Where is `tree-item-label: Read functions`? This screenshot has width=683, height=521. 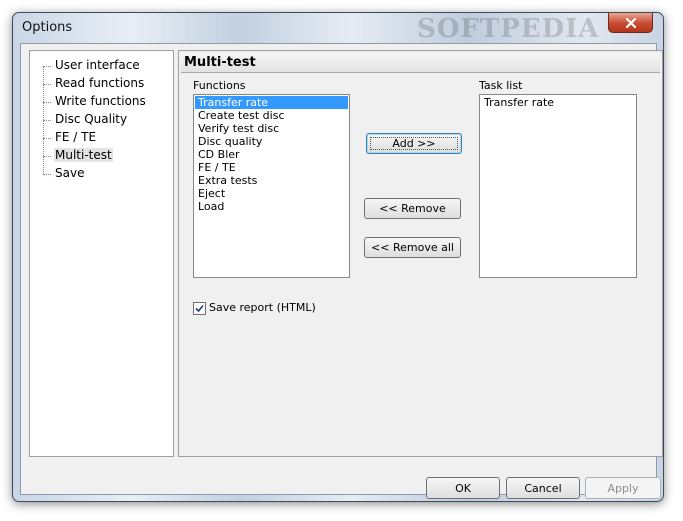 tree-item-label: Read functions is located at coordinates (100, 83).